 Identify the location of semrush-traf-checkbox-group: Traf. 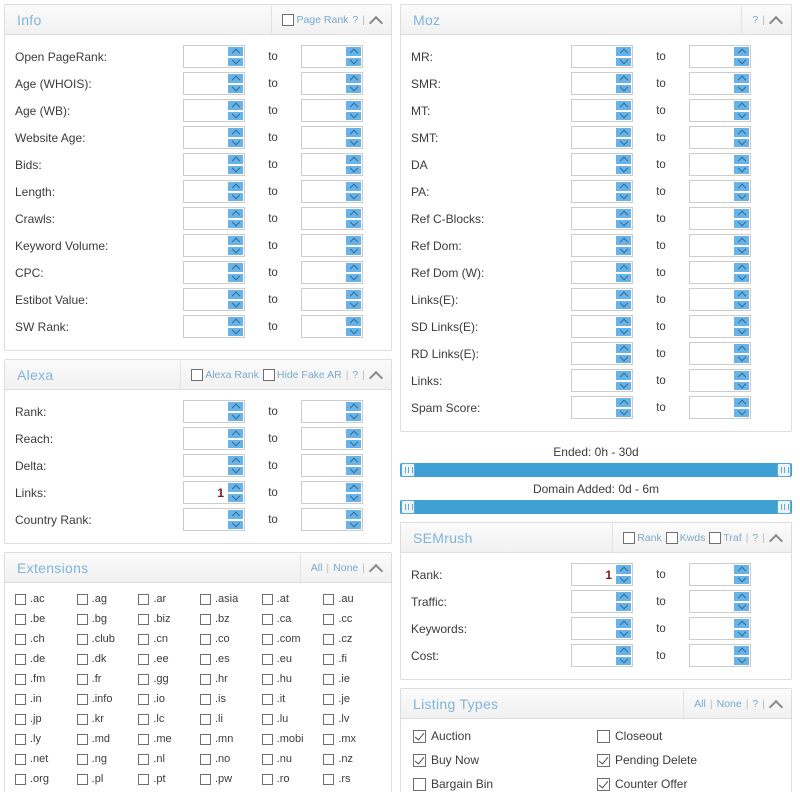
(725, 537).